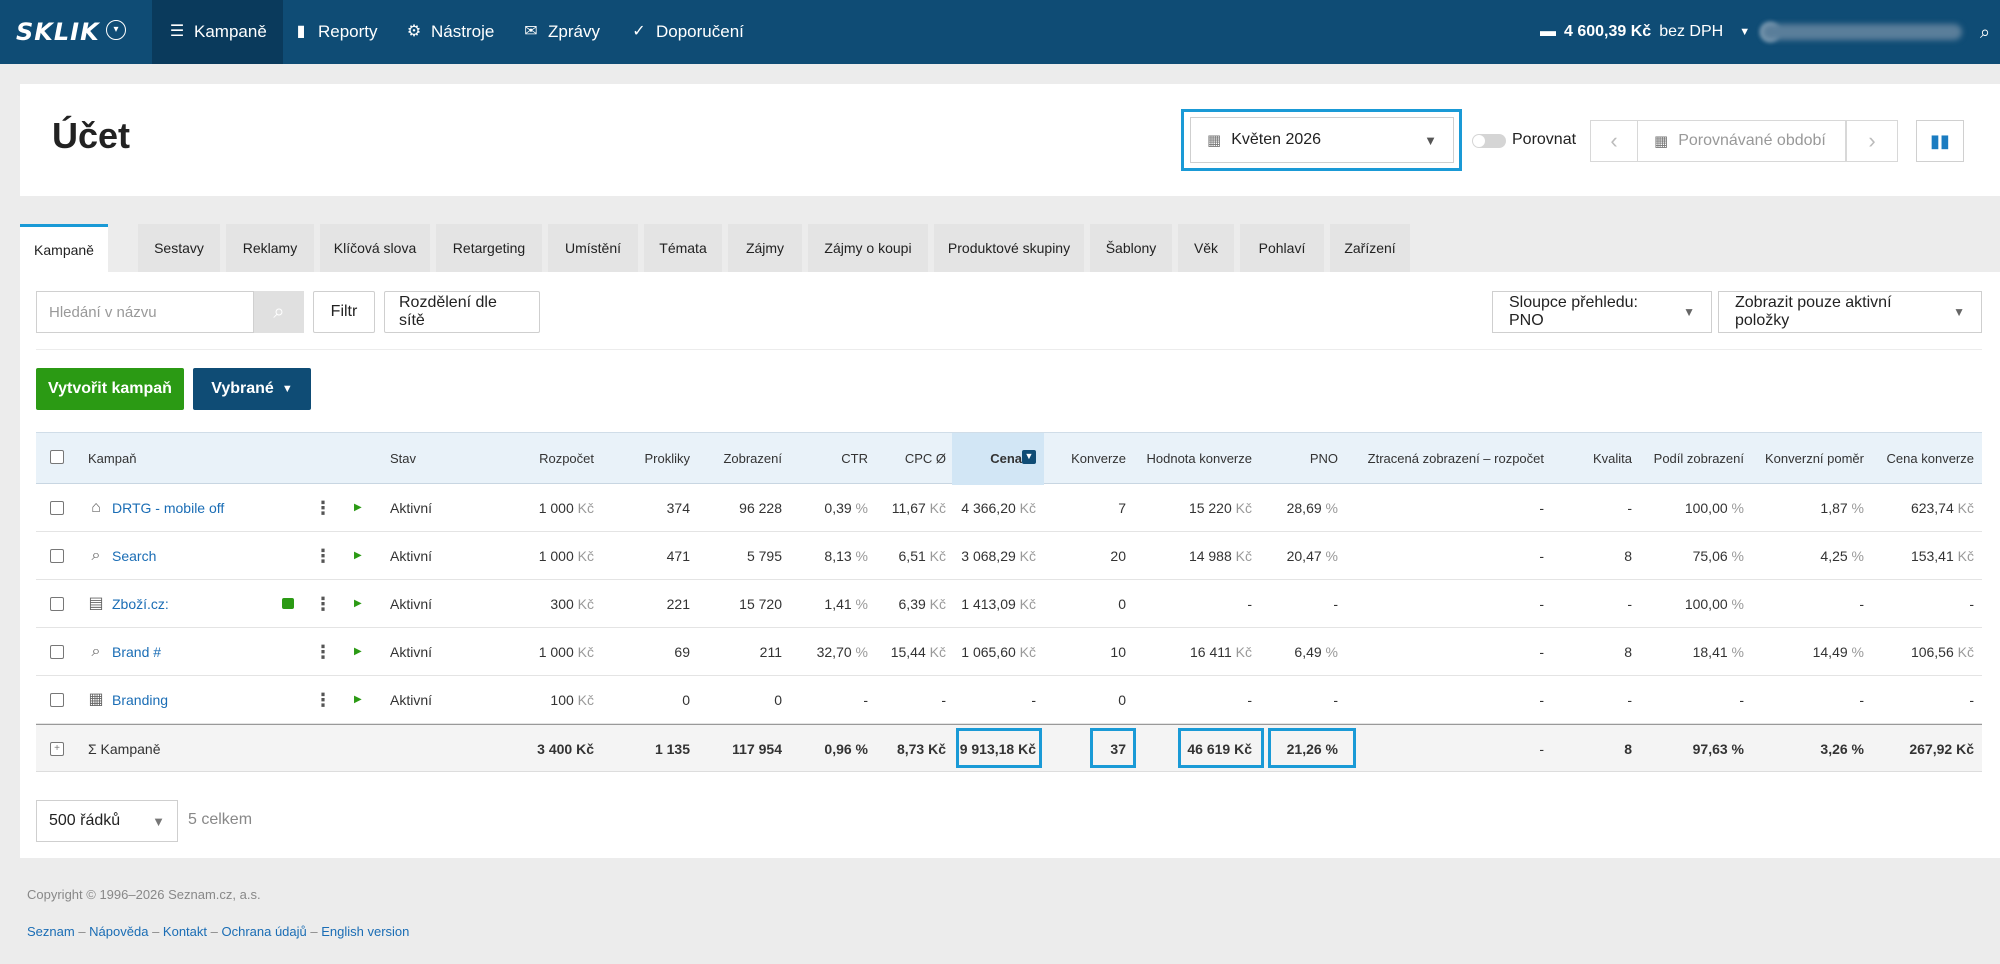  I want to click on column-header-ctr: CTR, so click(830, 459).